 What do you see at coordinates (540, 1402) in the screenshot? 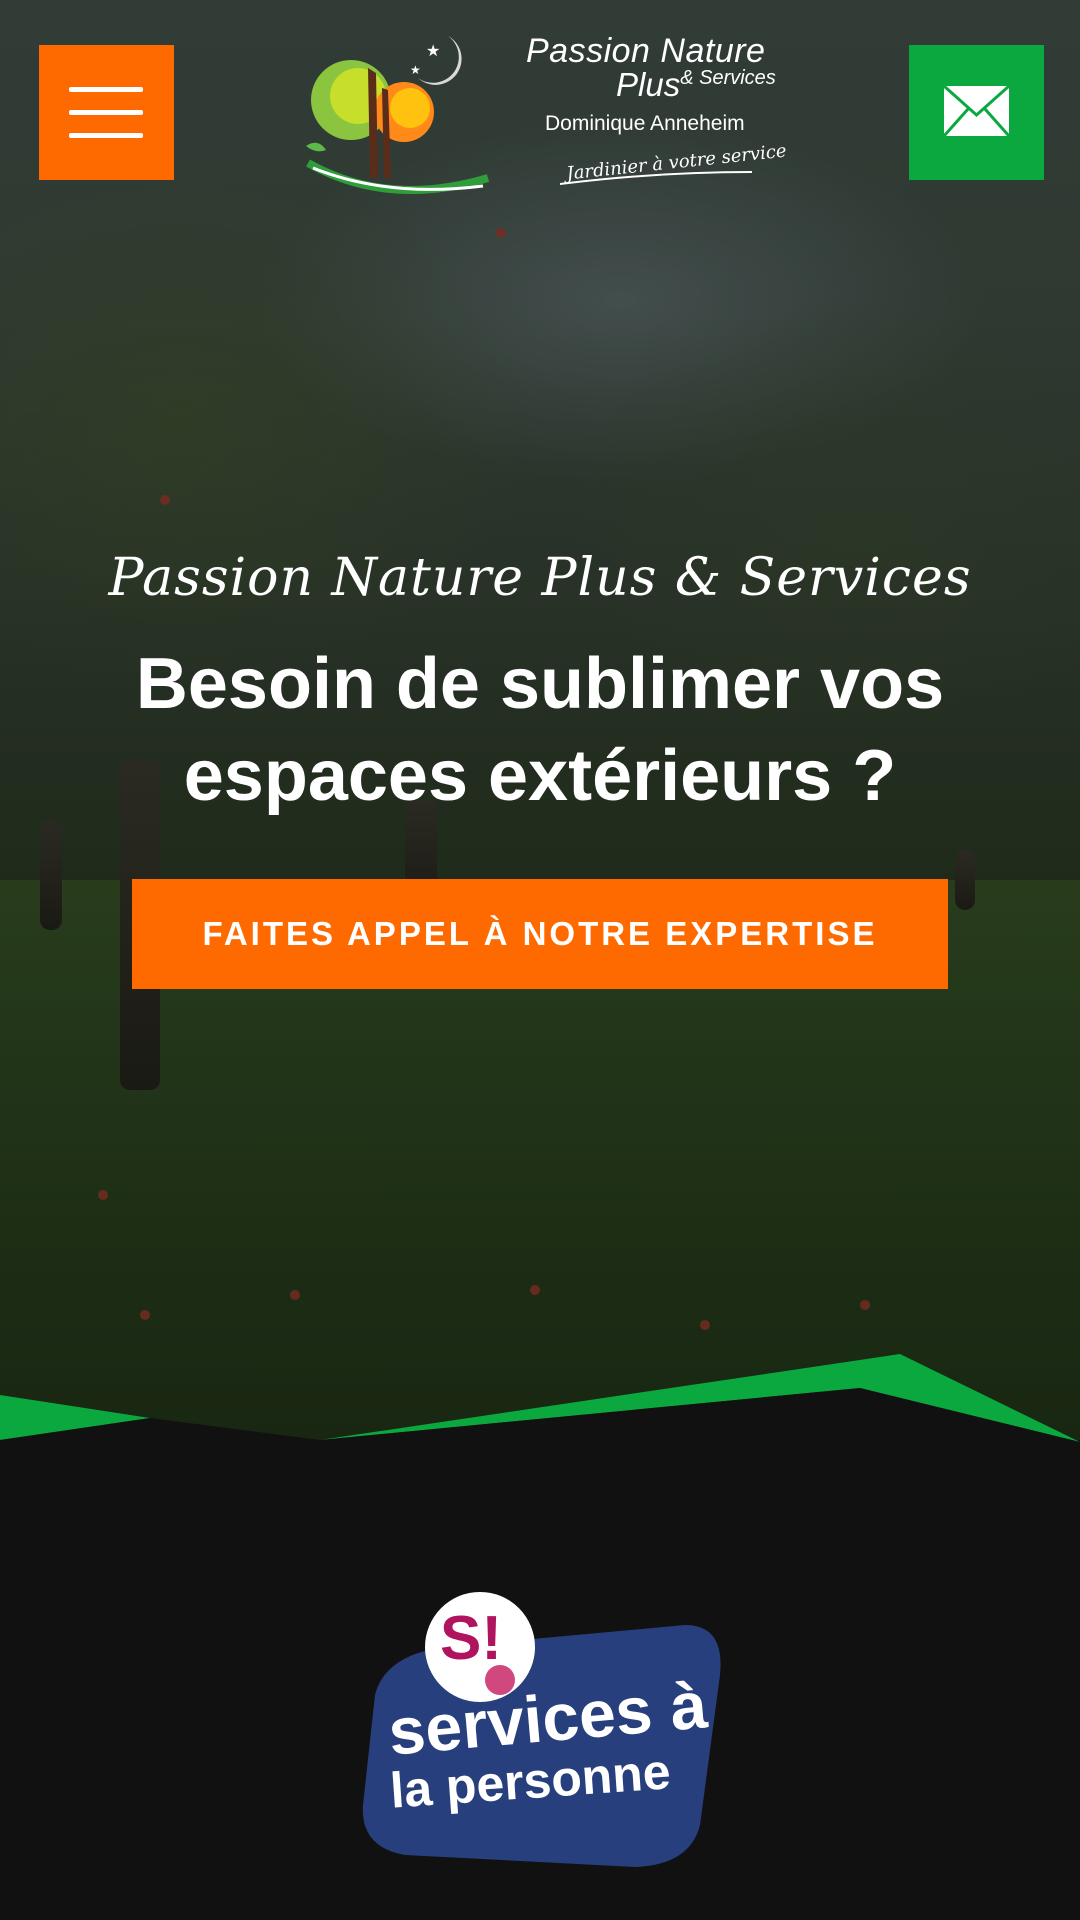
I see `section-divider` at bounding box center [540, 1402].